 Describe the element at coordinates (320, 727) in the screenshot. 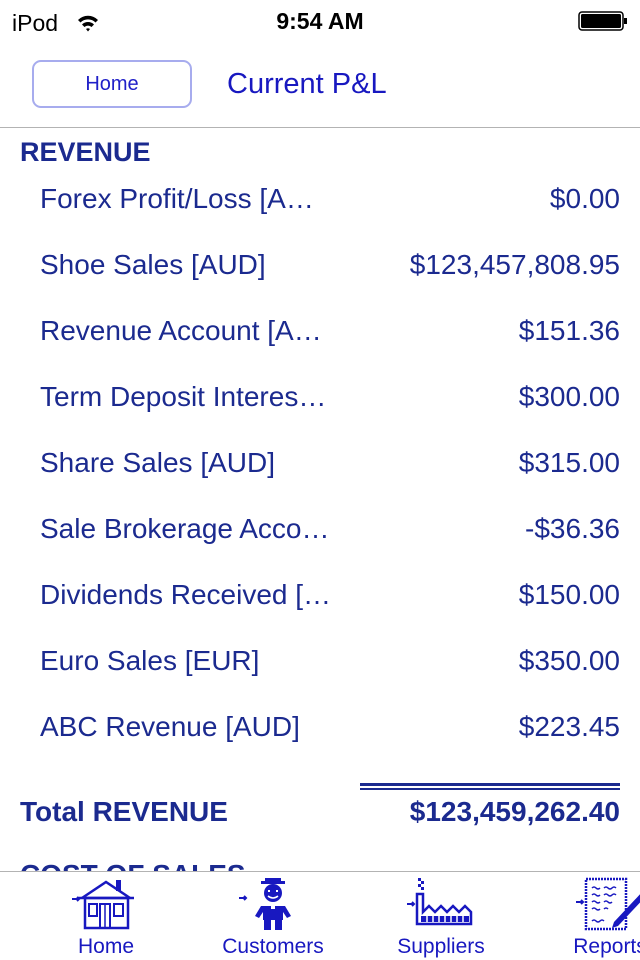

I see `account-row: ABC Revenue [AUD] $223.45` at that location.